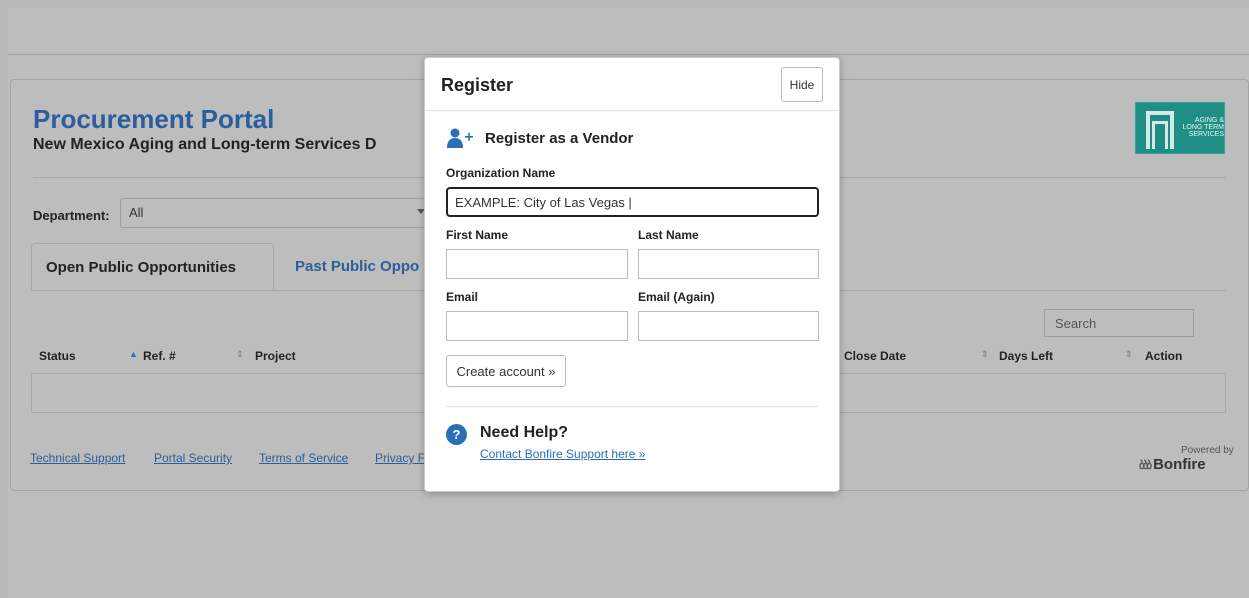 This screenshot has width=1249, height=598. What do you see at coordinates (1207, 450) in the screenshot?
I see `powered-by-label: Powered by` at bounding box center [1207, 450].